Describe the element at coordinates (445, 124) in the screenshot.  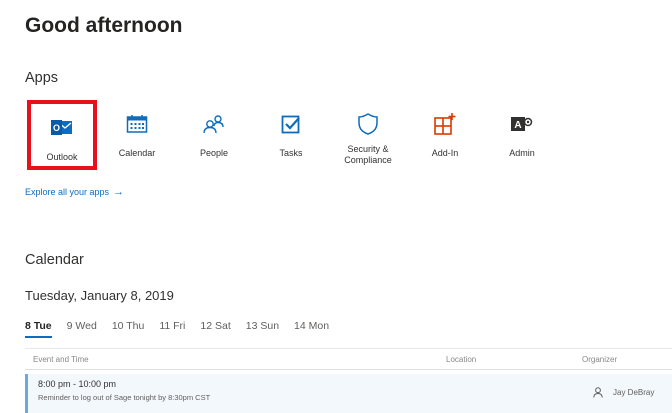
I see `add-in-icon` at that location.